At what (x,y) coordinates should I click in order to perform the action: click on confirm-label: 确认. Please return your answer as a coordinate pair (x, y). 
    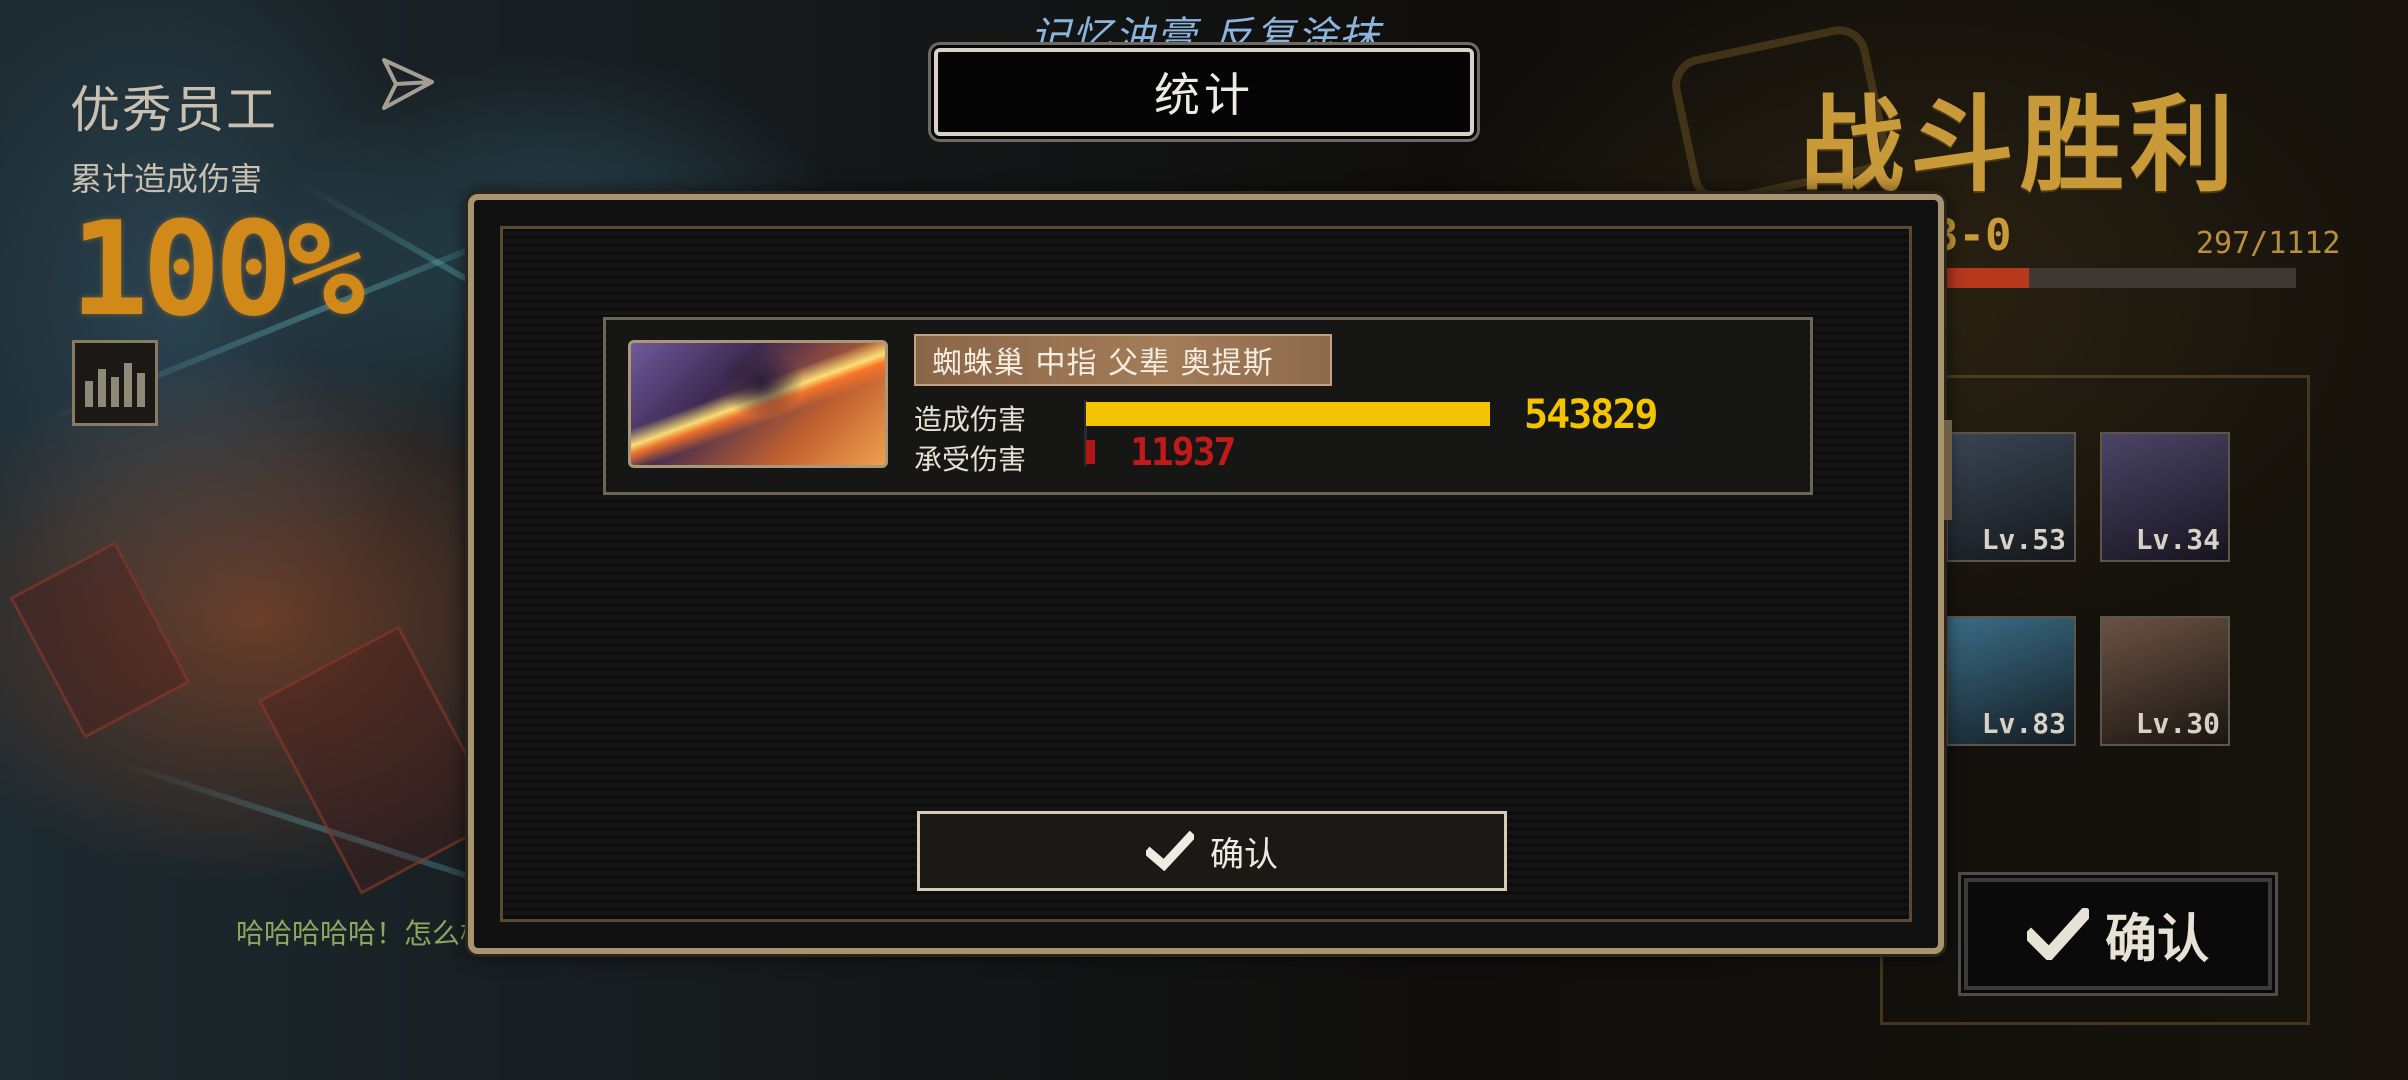
    Looking at the image, I should click on (1244, 854).